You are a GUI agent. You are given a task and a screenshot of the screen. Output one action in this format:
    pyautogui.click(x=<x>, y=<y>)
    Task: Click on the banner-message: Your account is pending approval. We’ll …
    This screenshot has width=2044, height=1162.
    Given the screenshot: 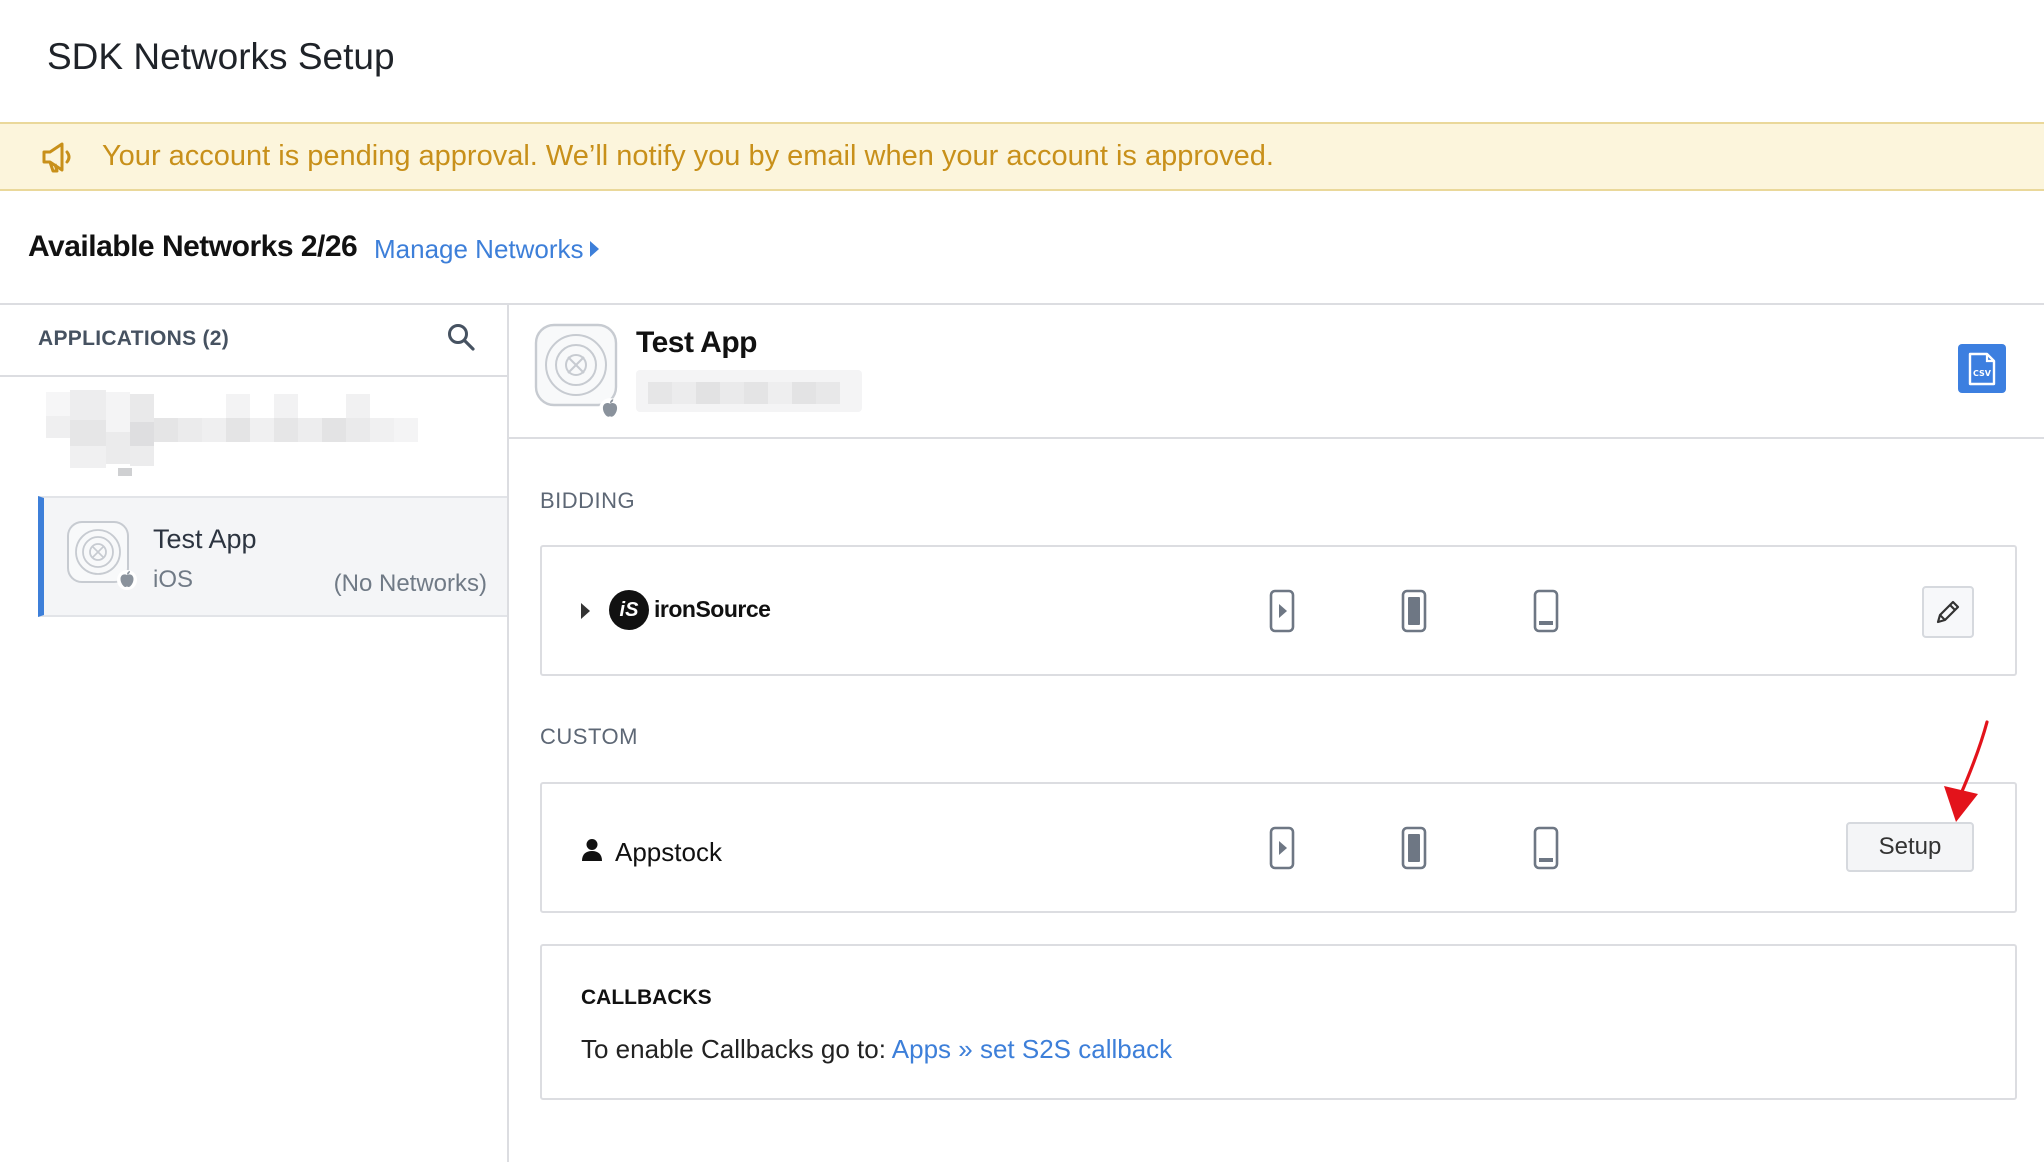 What is the action you would take?
    pyautogui.click(x=688, y=156)
    